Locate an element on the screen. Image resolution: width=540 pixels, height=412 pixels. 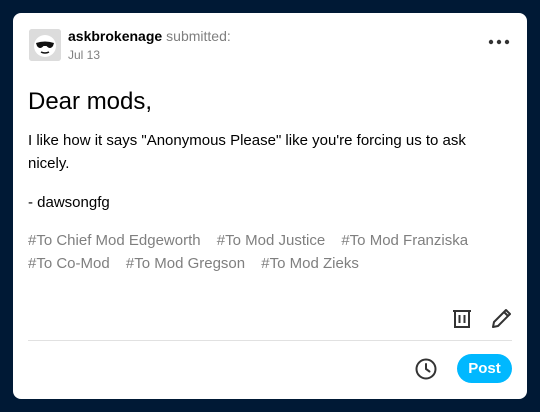
schedule-button is located at coordinates (426, 369).